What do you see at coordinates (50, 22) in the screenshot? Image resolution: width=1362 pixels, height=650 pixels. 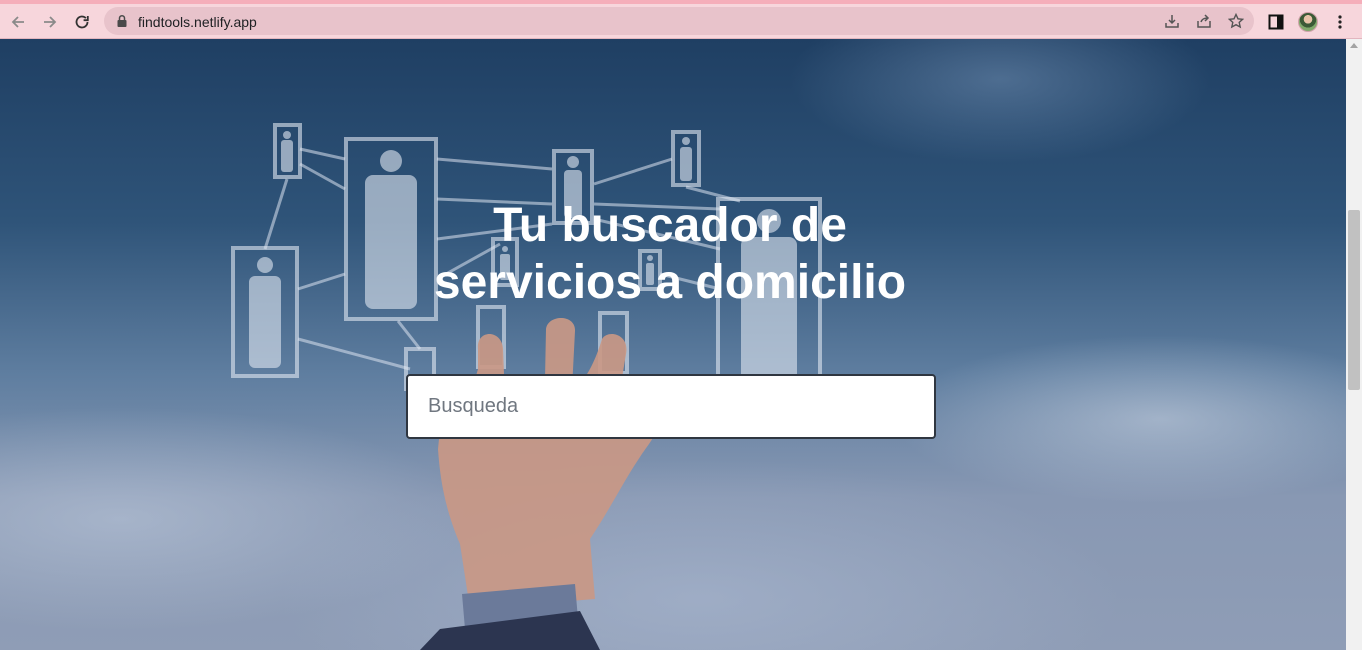 I see `forward-arrow-icon` at bounding box center [50, 22].